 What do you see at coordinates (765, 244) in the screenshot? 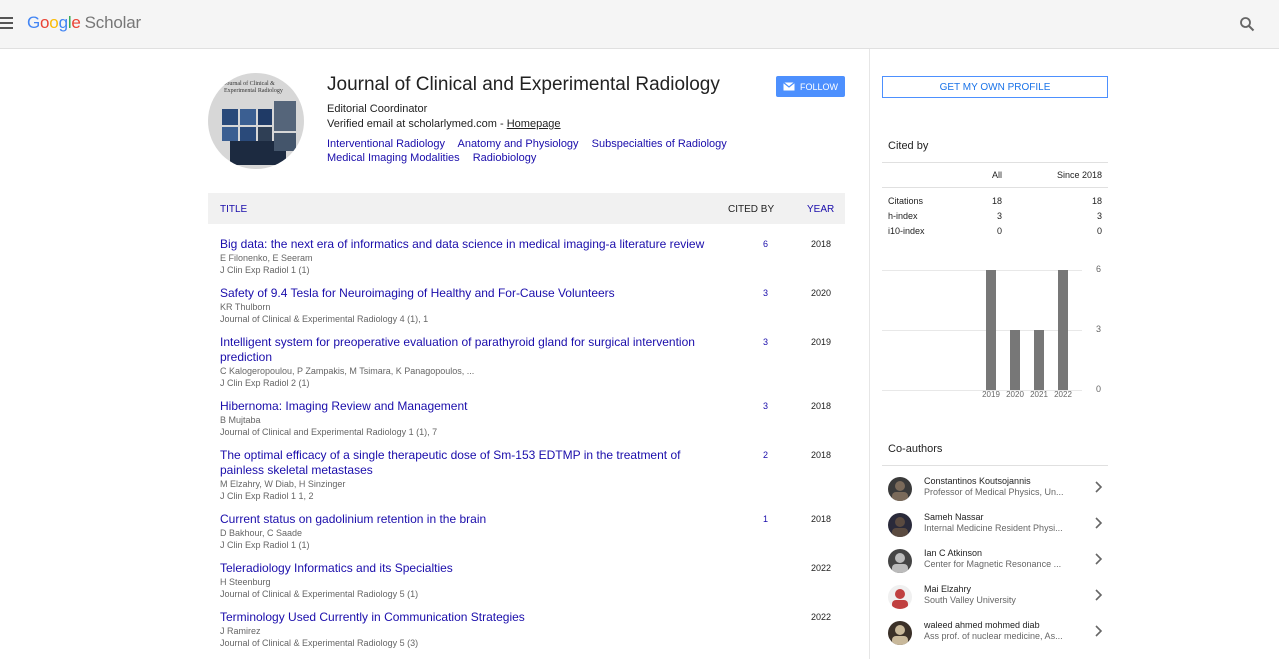
I see `cited-by-count-link: 6` at bounding box center [765, 244].